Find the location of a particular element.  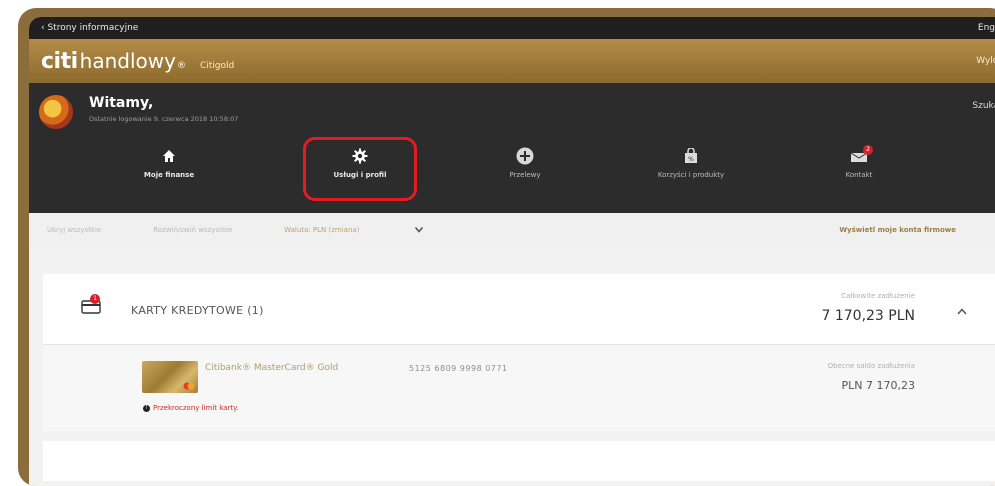

hide-balances-link: Ukryj wszystkie is located at coordinates (74, 230).